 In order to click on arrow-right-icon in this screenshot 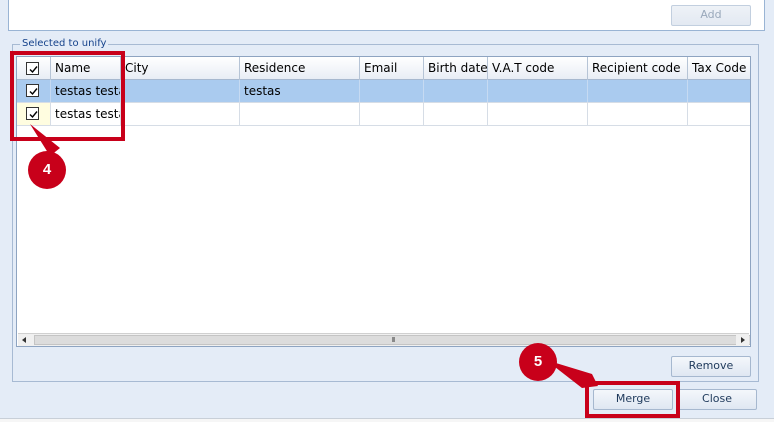, I will do `click(743, 340)`.